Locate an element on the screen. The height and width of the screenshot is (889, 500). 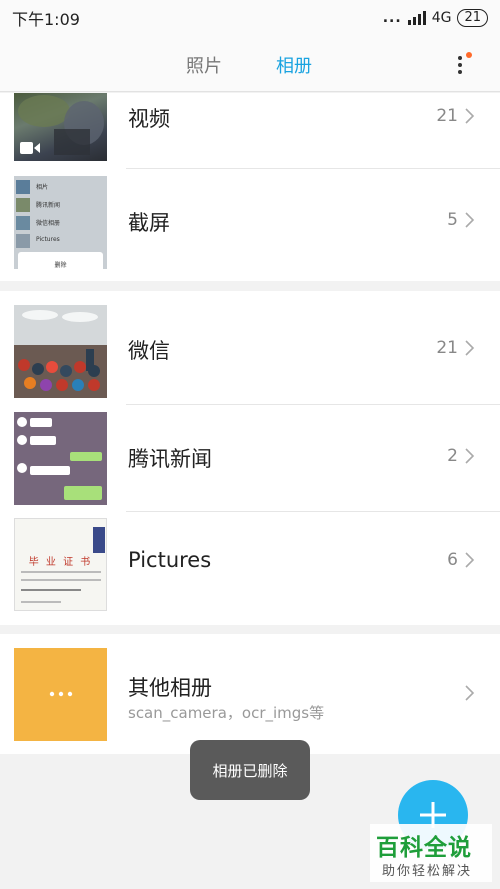
album-thumbnail-pictures: 毕 业 证 书 is located at coordinates (60, 564).